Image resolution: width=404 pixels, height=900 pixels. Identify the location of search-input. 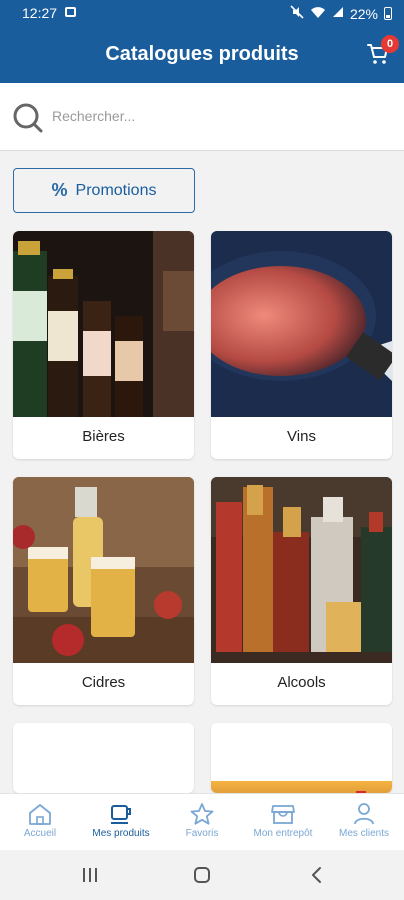
(217, 116).